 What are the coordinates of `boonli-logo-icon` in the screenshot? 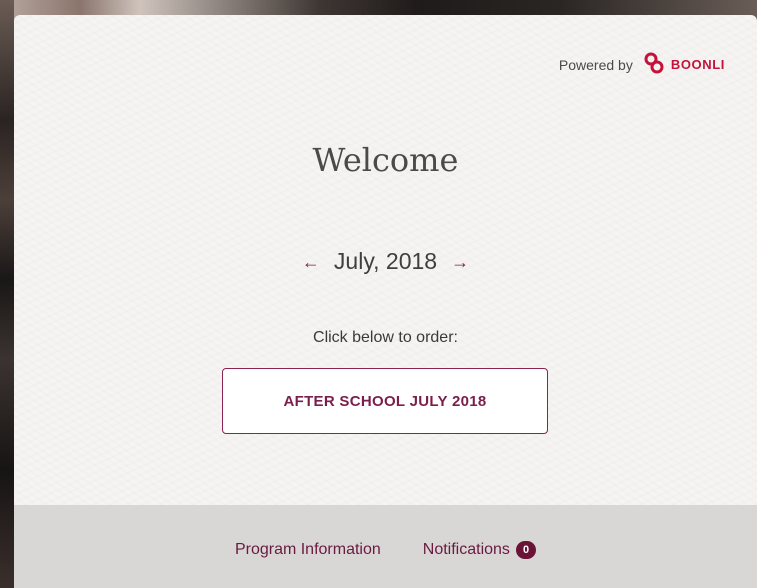 It's located at (654, 64).